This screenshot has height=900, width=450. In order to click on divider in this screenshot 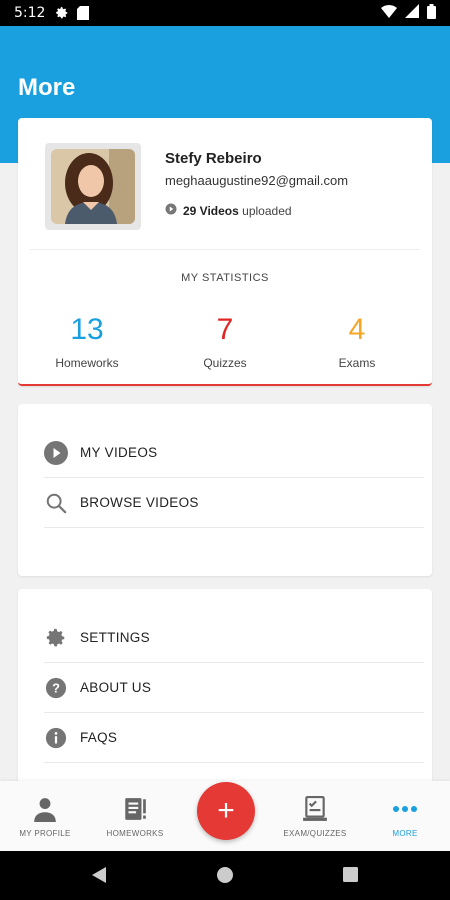, I will do `click(225, 249)`.